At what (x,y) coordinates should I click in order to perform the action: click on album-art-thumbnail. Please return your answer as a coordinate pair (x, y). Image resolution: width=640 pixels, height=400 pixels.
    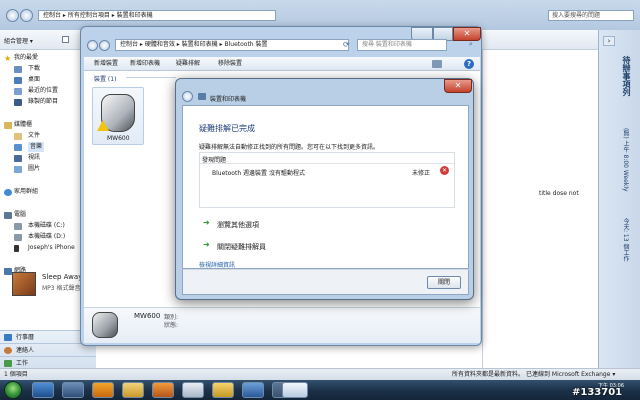
    Looking at the image, I should click on (24, 284).